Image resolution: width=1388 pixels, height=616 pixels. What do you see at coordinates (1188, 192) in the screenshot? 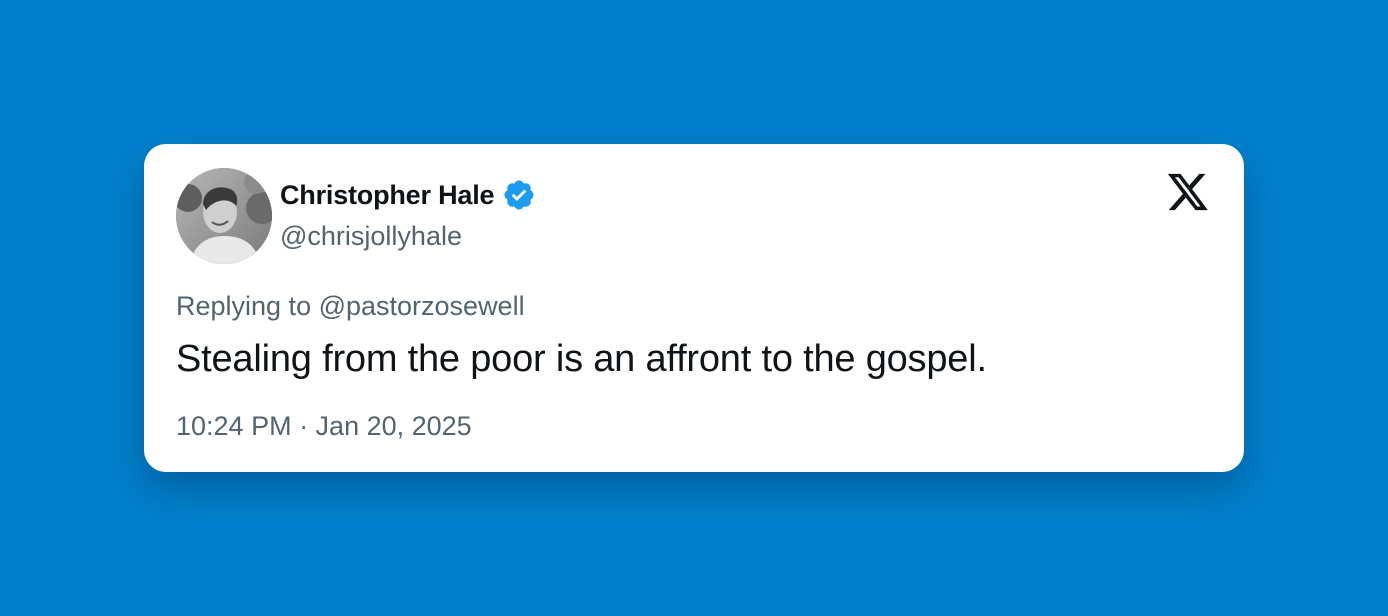
I see `x-logo-icon` at bounding box center [1188, 192].